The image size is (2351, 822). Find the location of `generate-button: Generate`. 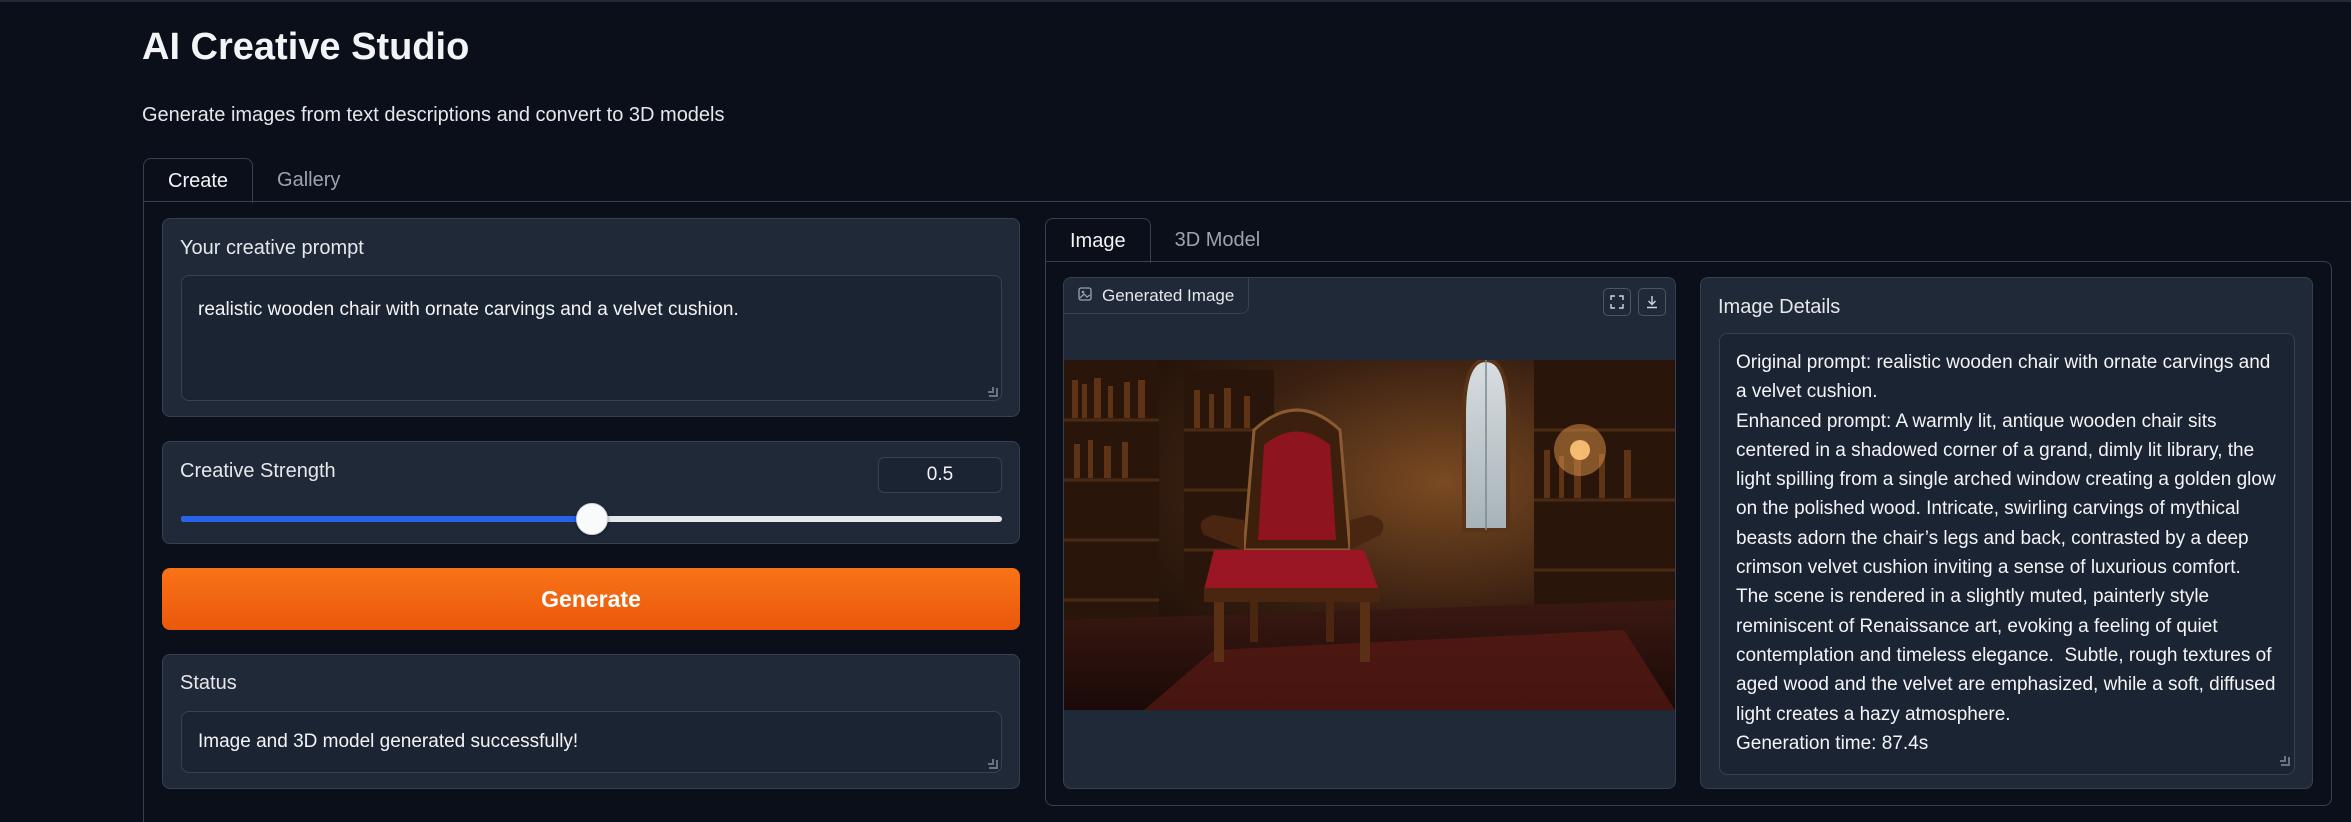

generate-button: Generate is located at coordinates (591, 599).